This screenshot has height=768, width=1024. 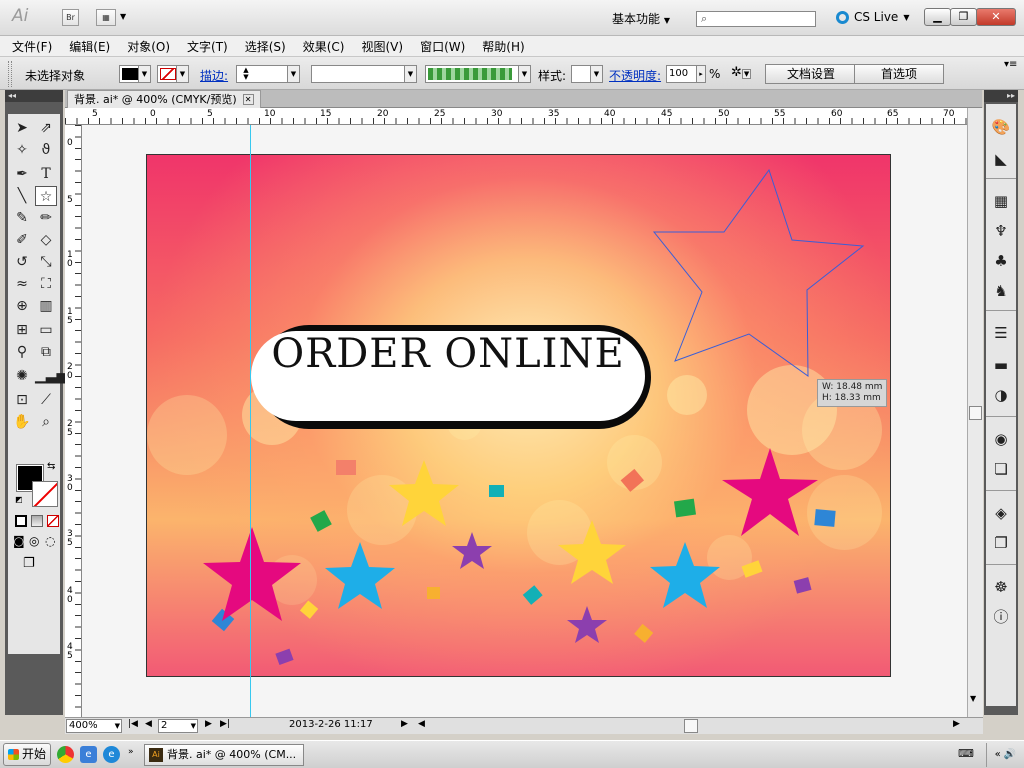 What do you see at coordinates (19, 541) in the screenshot?
I see `draw-normal-icon: ◙` at bounding box center [19, 541].